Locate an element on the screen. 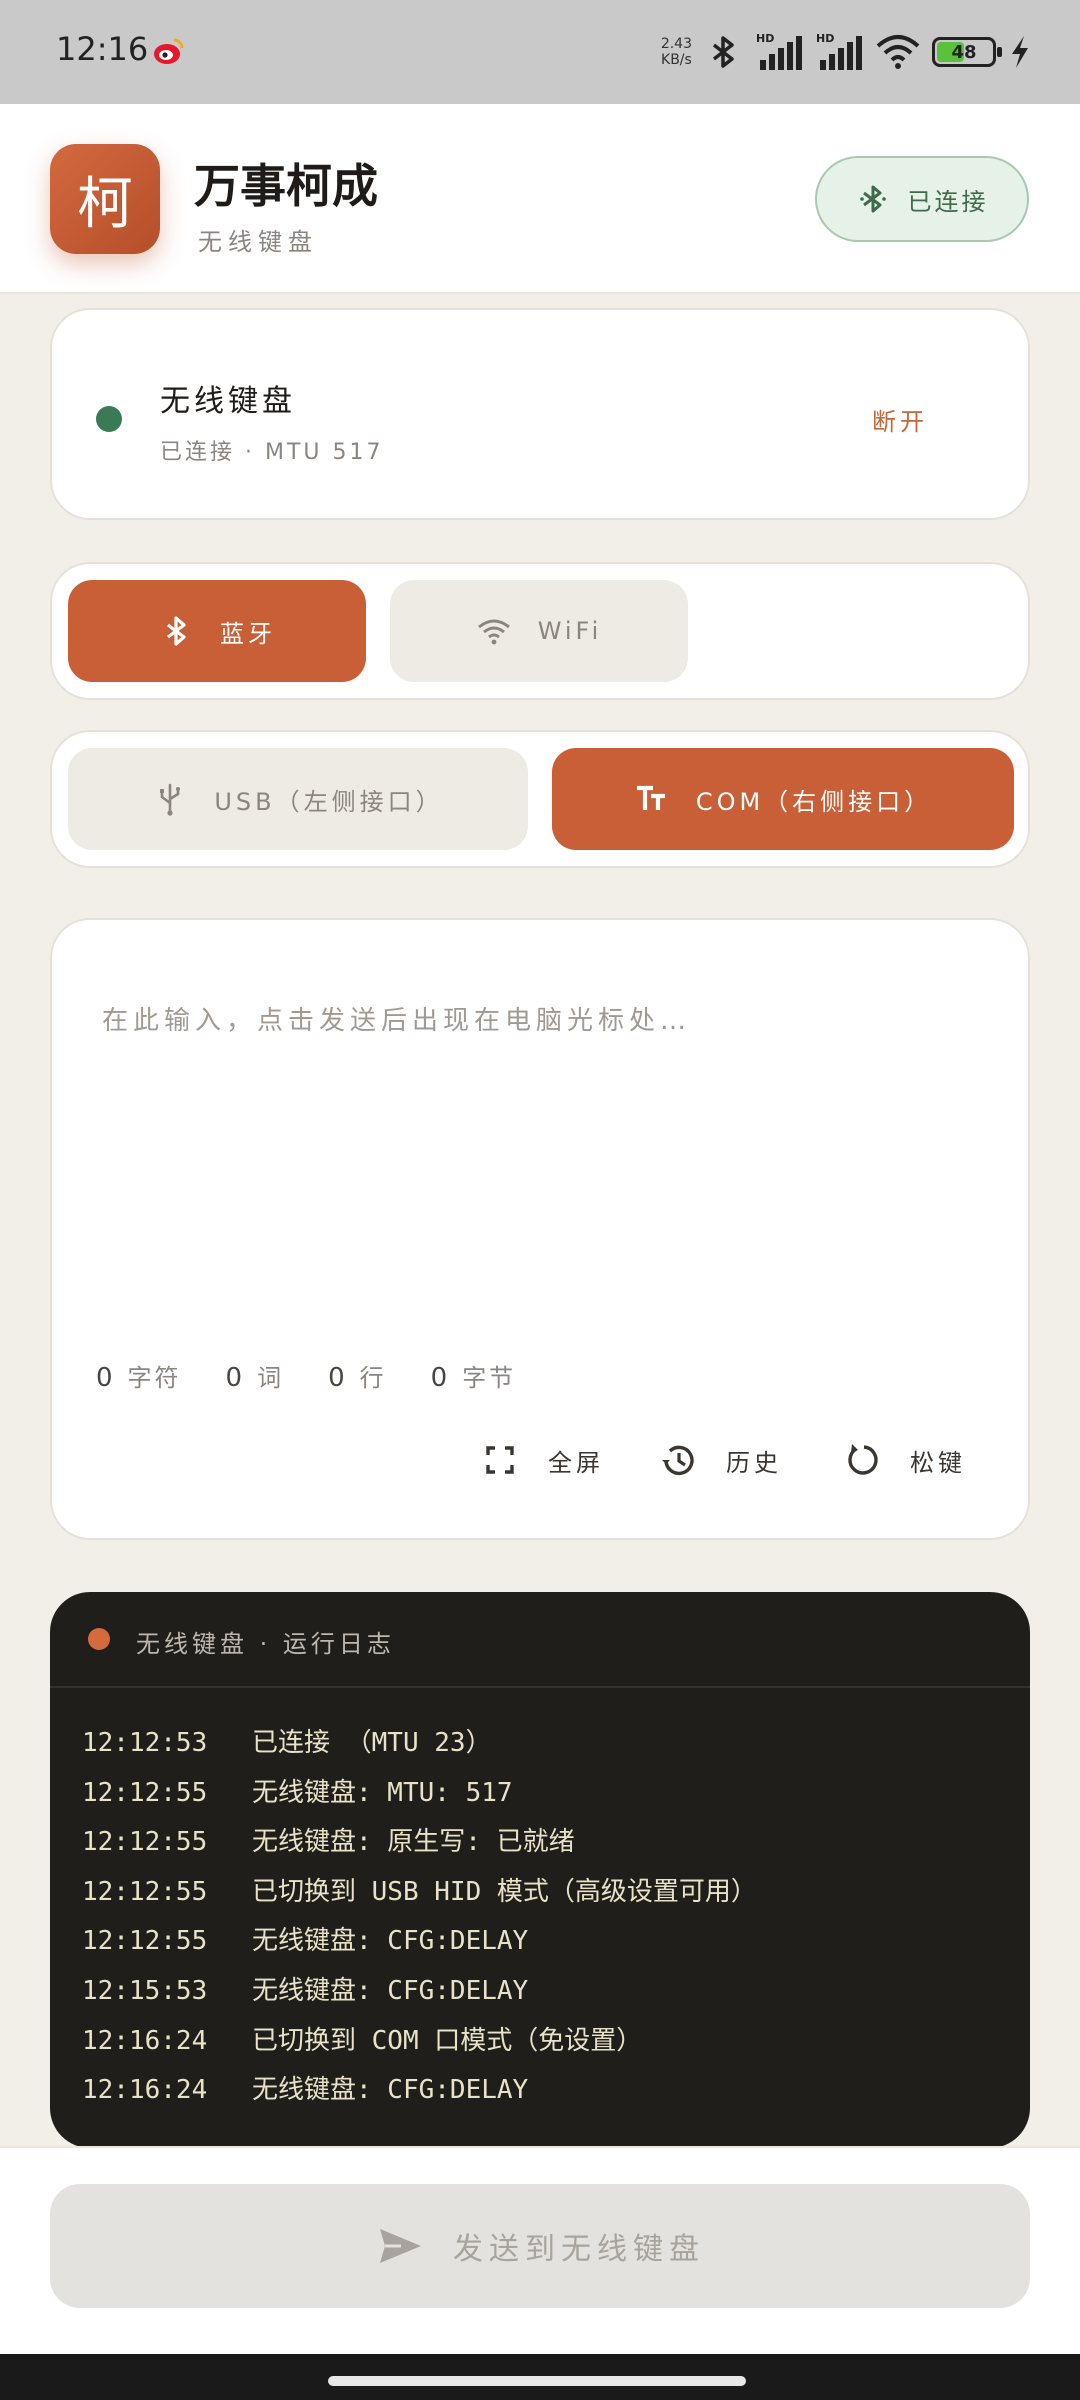  connection-status-label: 已连接 is located at coordinates (948, 201).